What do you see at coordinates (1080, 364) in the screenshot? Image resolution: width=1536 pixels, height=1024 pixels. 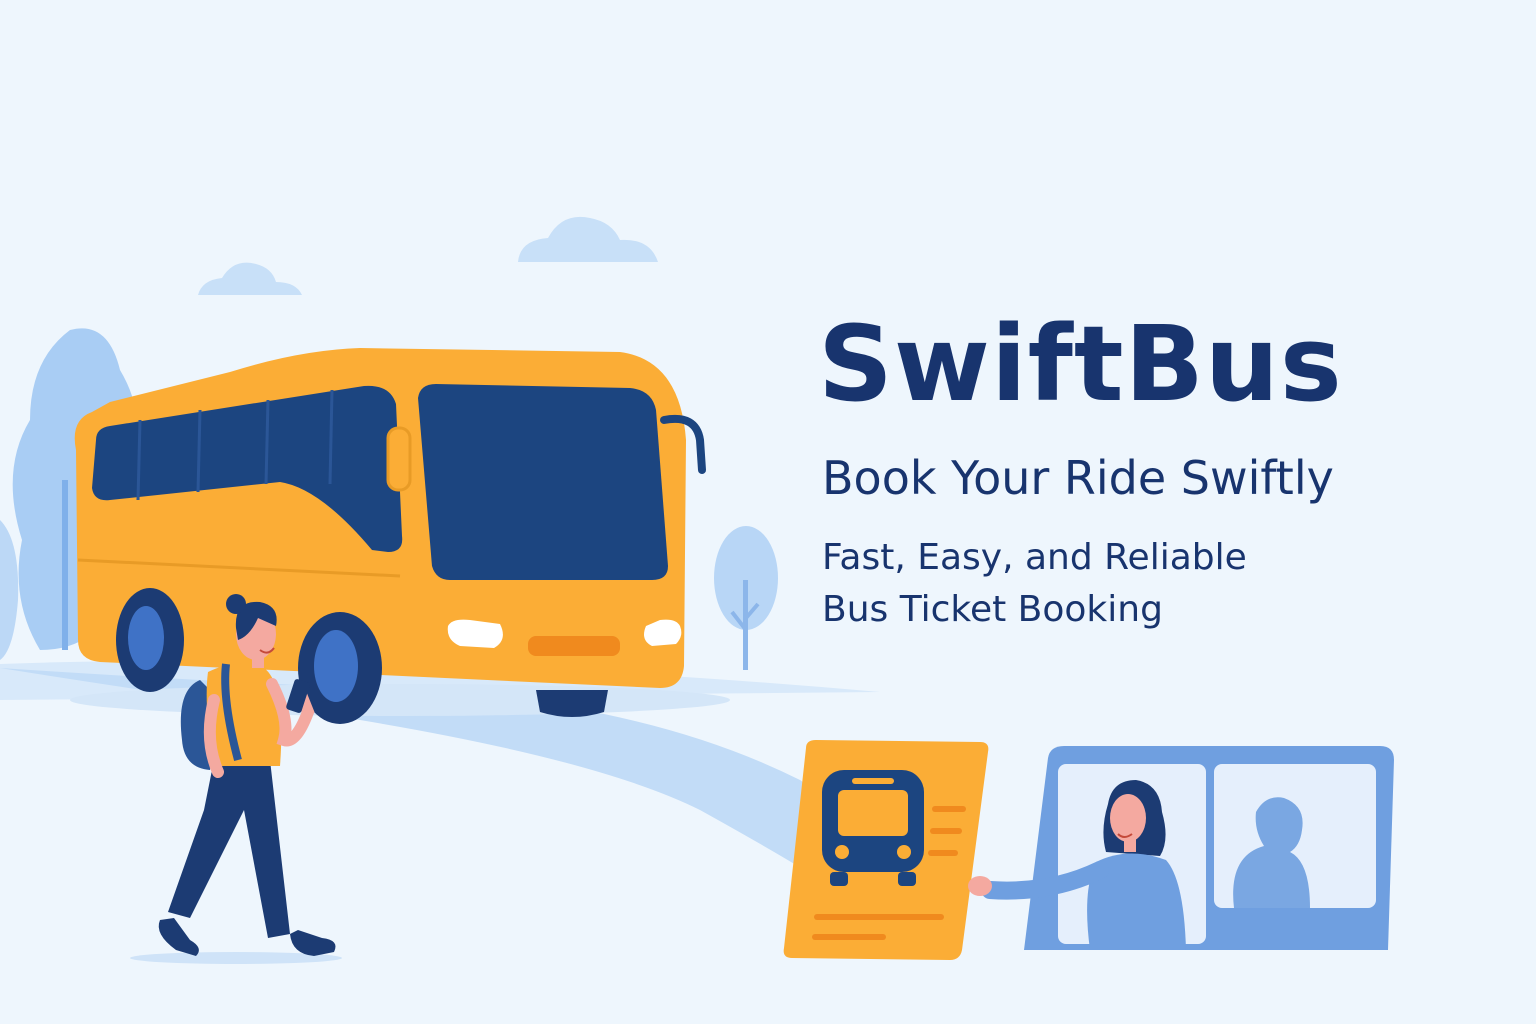 I see `brand-title: SwiftBus` at bounding box center [1080, 364].